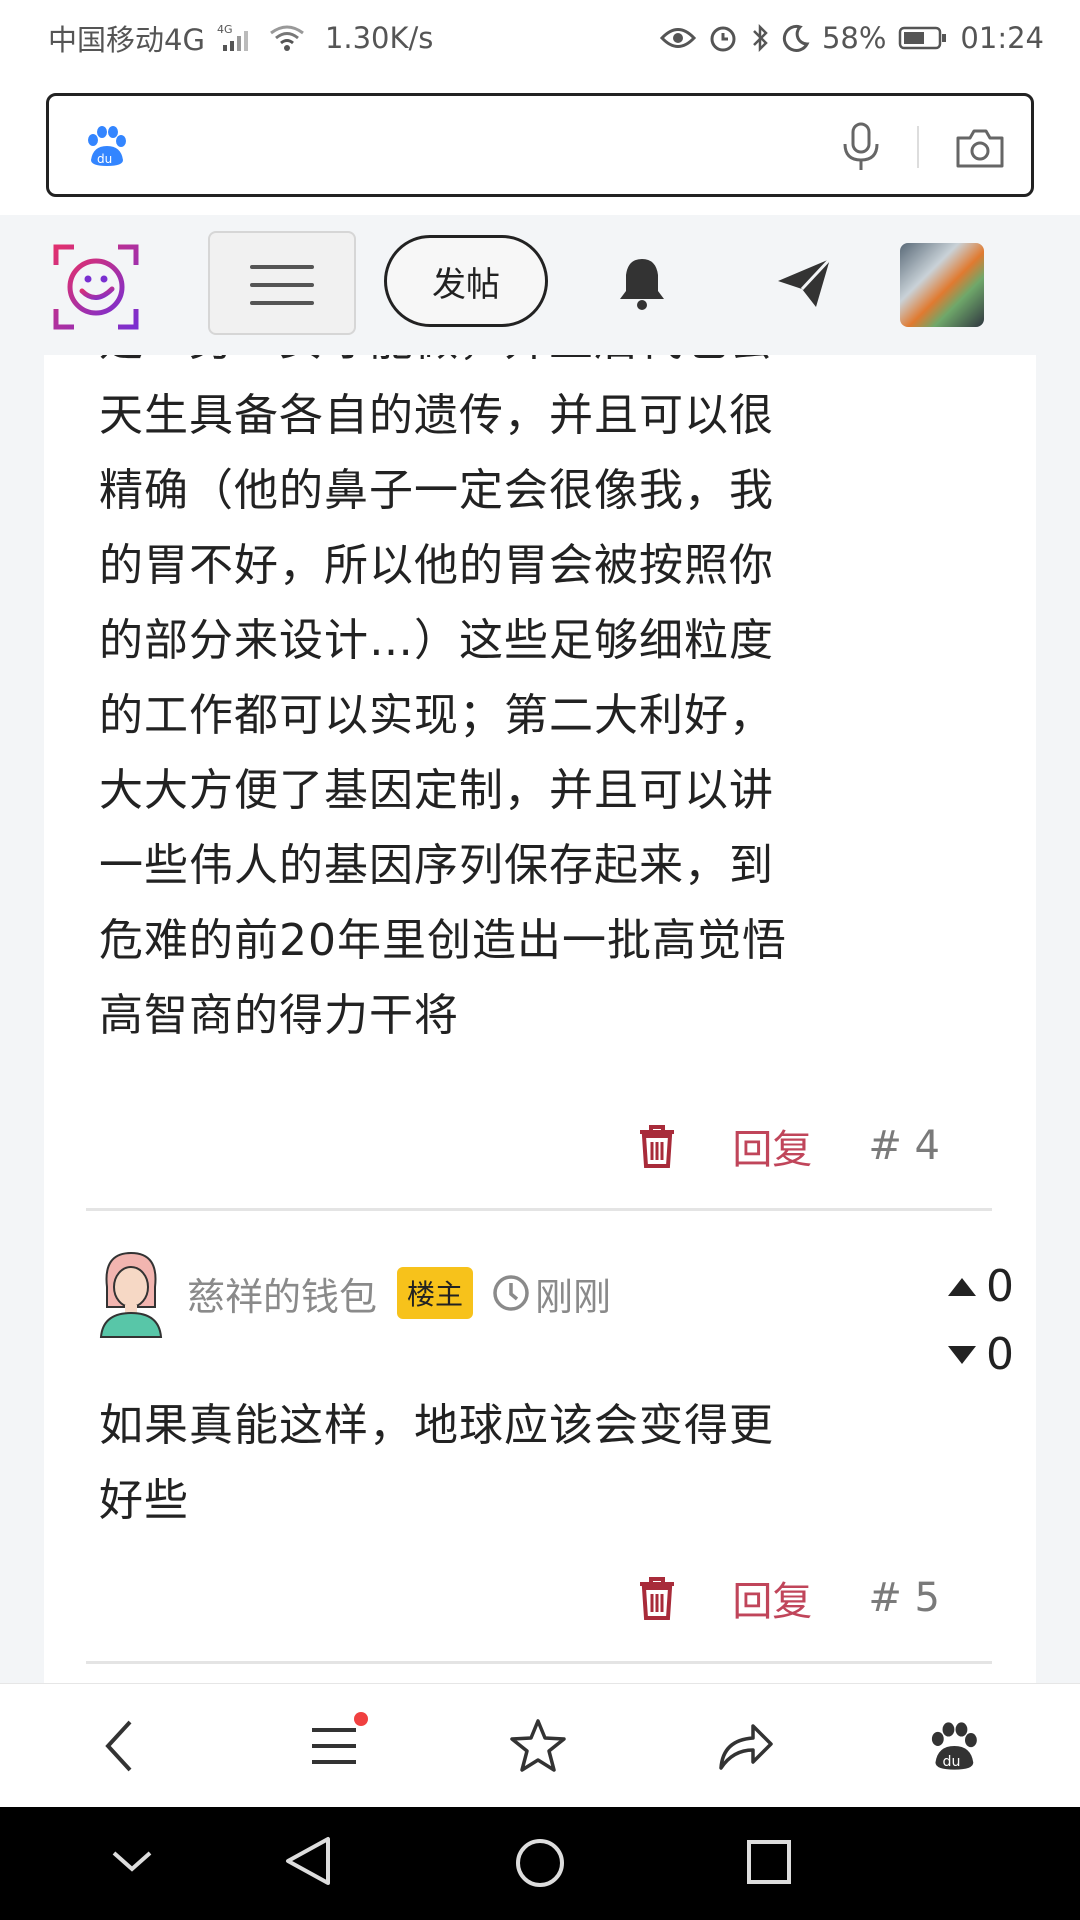 The width and height of the screenshot is (1080, 1920). I want to click on notification-dot, so click(361, 1719).